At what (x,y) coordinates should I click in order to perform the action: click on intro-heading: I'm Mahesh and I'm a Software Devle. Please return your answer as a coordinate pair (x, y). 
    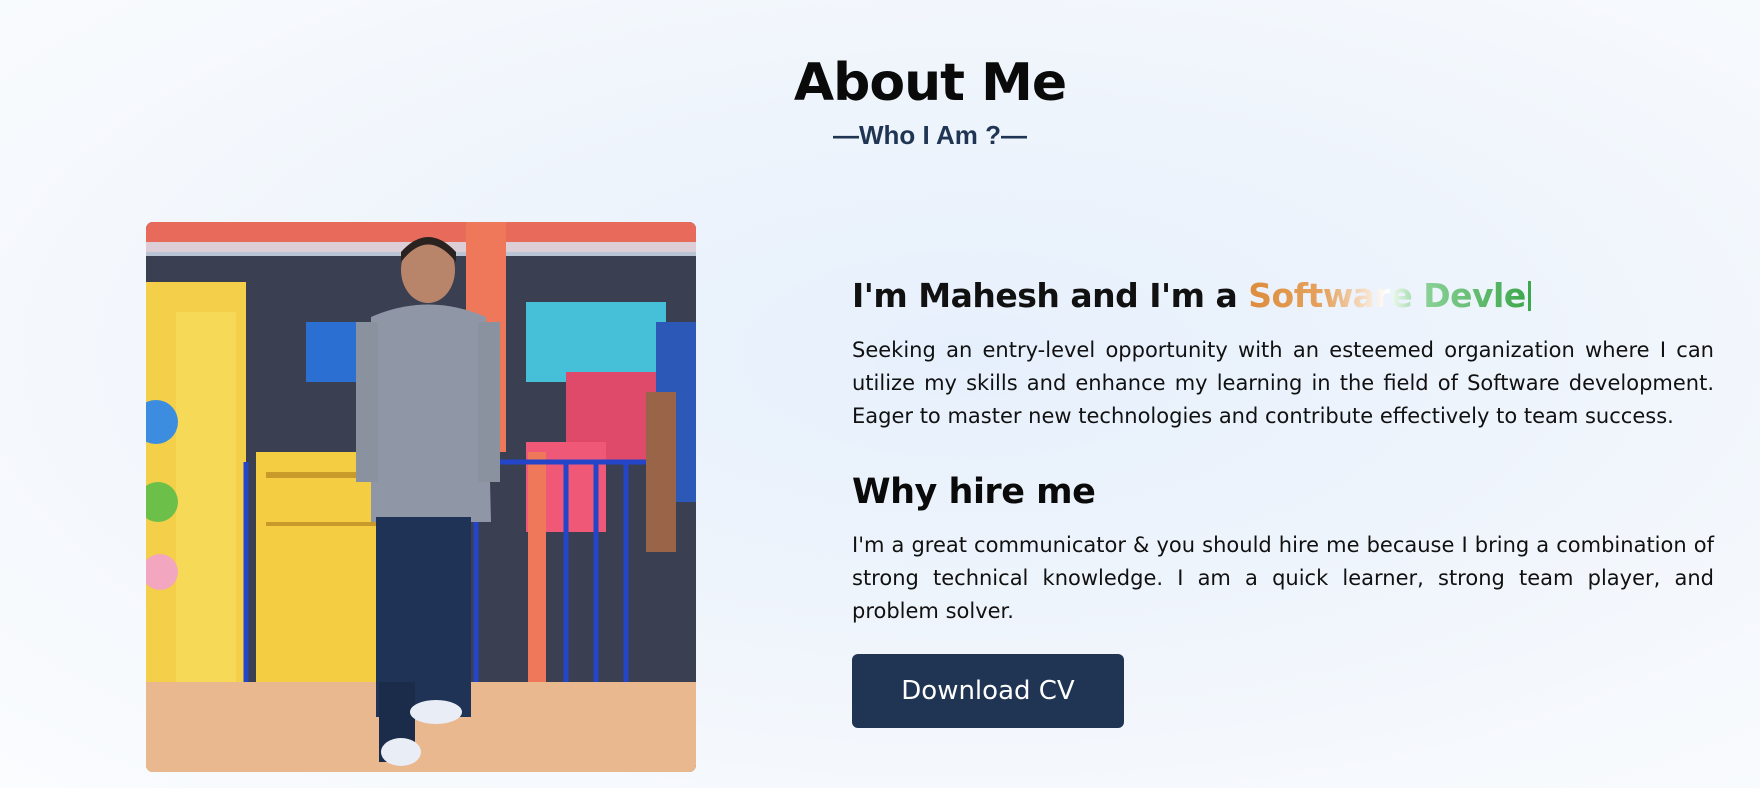
    Looking at the image, I should click on (1283, 296).